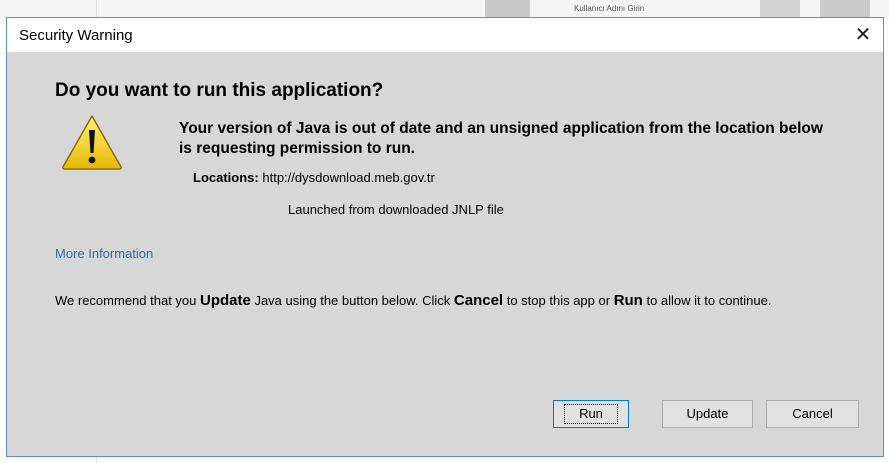 The height and width of the screenshot is (463, 889). I want to click on recommend-part4: to allow it to continue., so click(707, 300).